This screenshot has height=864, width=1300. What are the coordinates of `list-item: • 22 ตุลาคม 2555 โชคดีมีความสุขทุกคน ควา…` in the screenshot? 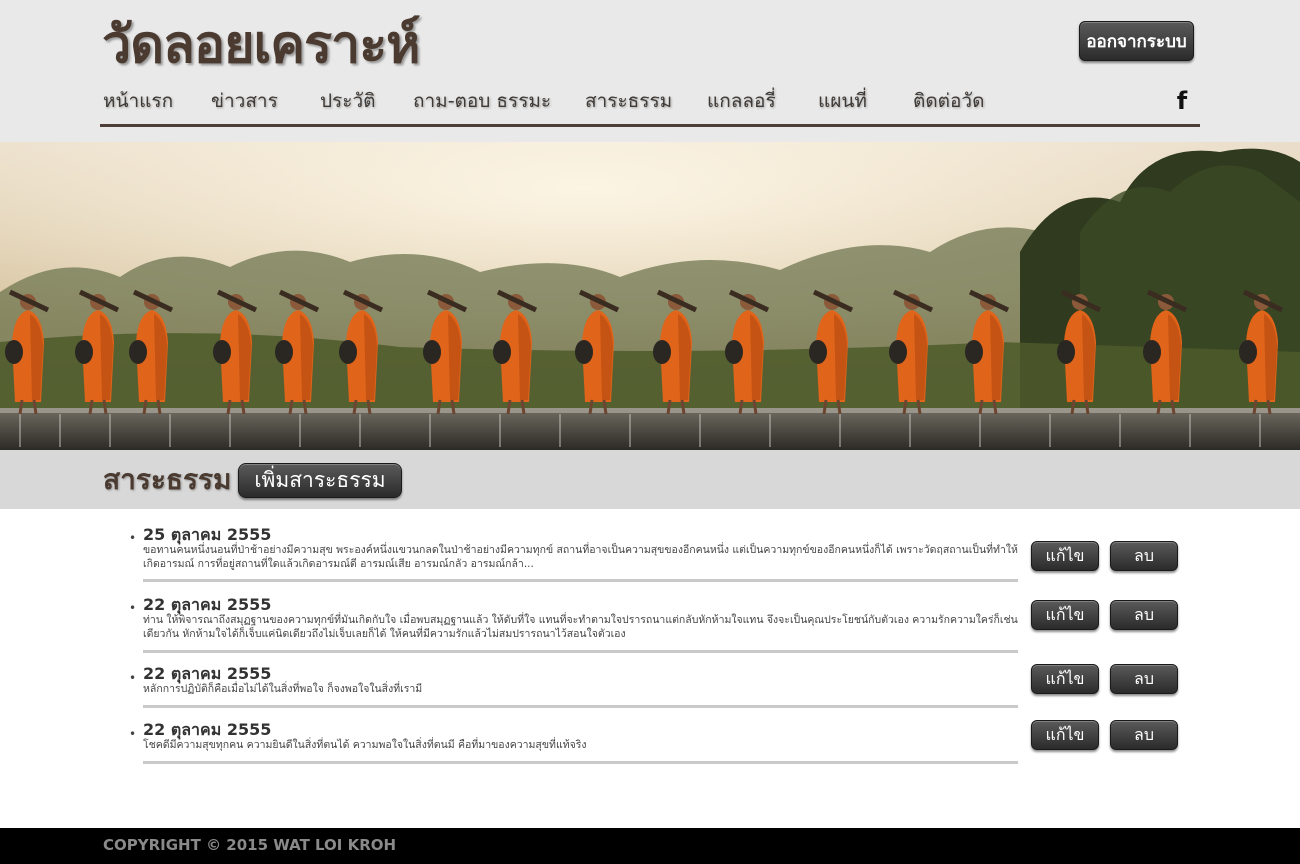 It's located at (650, 742).